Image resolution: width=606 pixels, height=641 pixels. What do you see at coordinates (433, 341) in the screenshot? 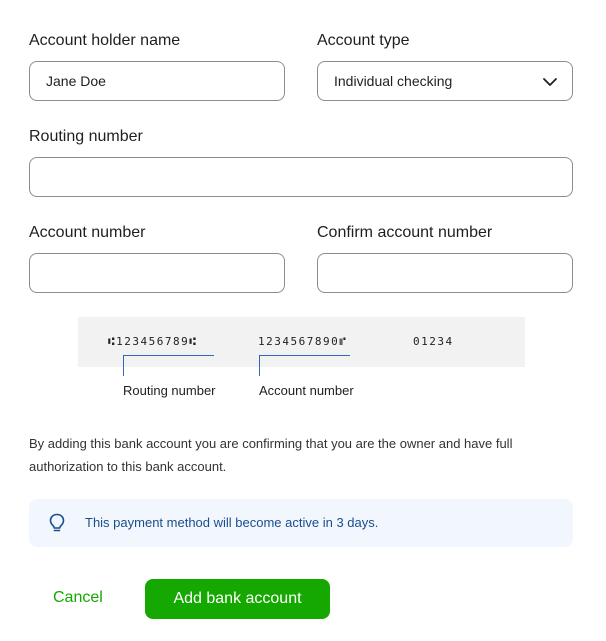
I see `micr-check-number: 01234` at bounding box center [433, 341].